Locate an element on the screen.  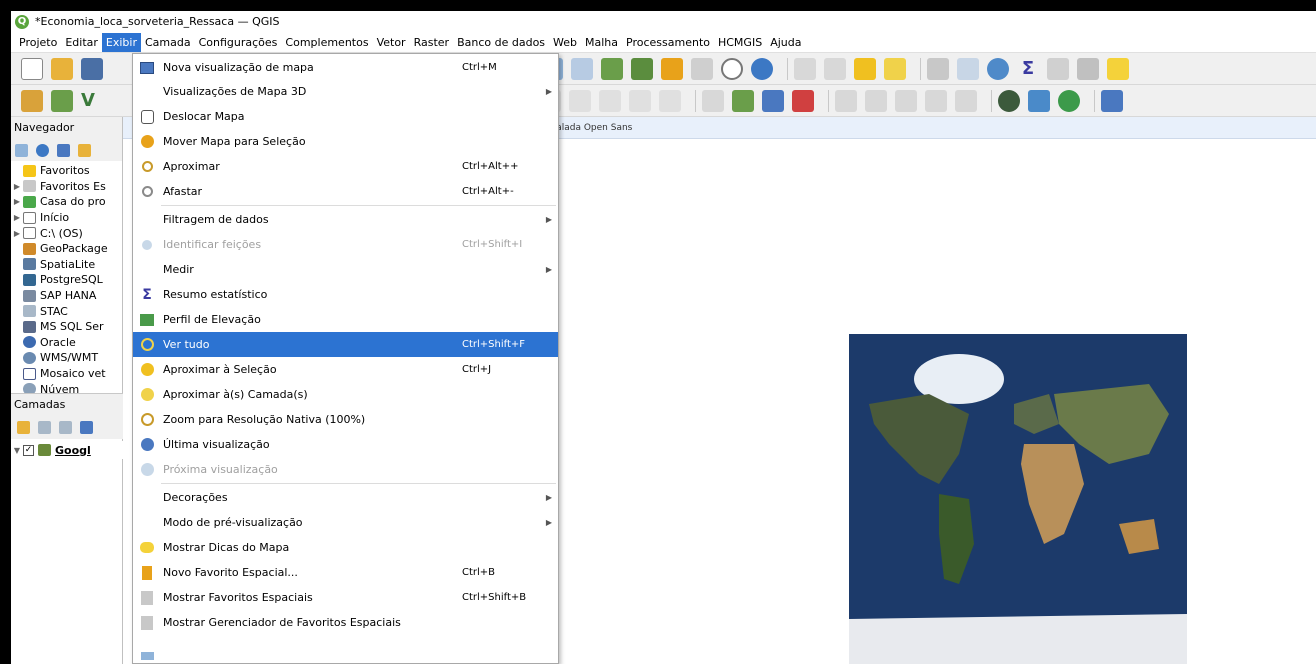
list-item: PostgreSQL is located at coordinates (66, 280).